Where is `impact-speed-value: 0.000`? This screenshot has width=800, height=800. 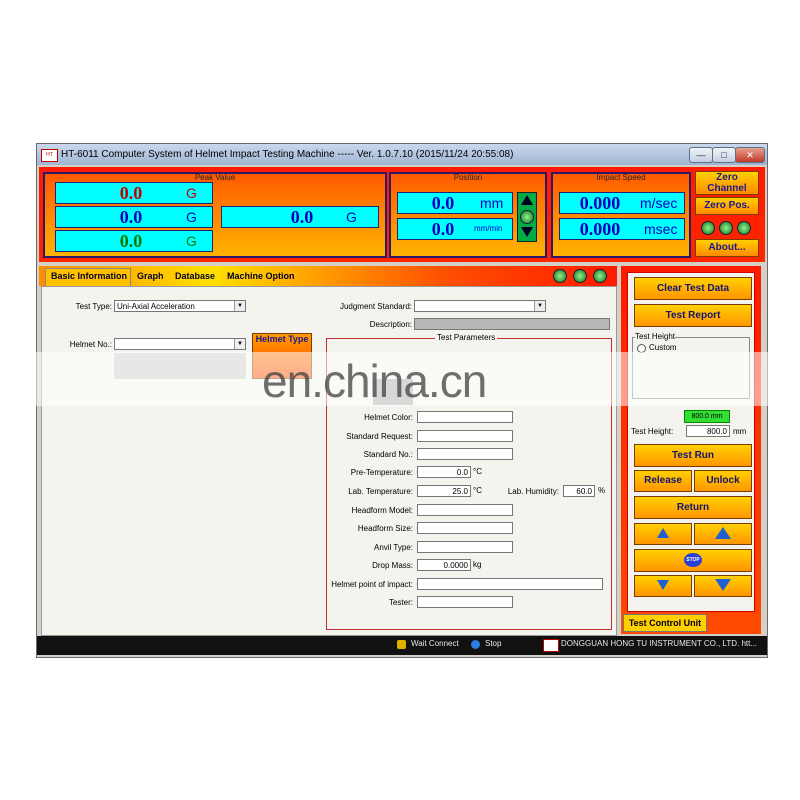 impact-speed-value: 0.000 is located at coordinates (600, 203).